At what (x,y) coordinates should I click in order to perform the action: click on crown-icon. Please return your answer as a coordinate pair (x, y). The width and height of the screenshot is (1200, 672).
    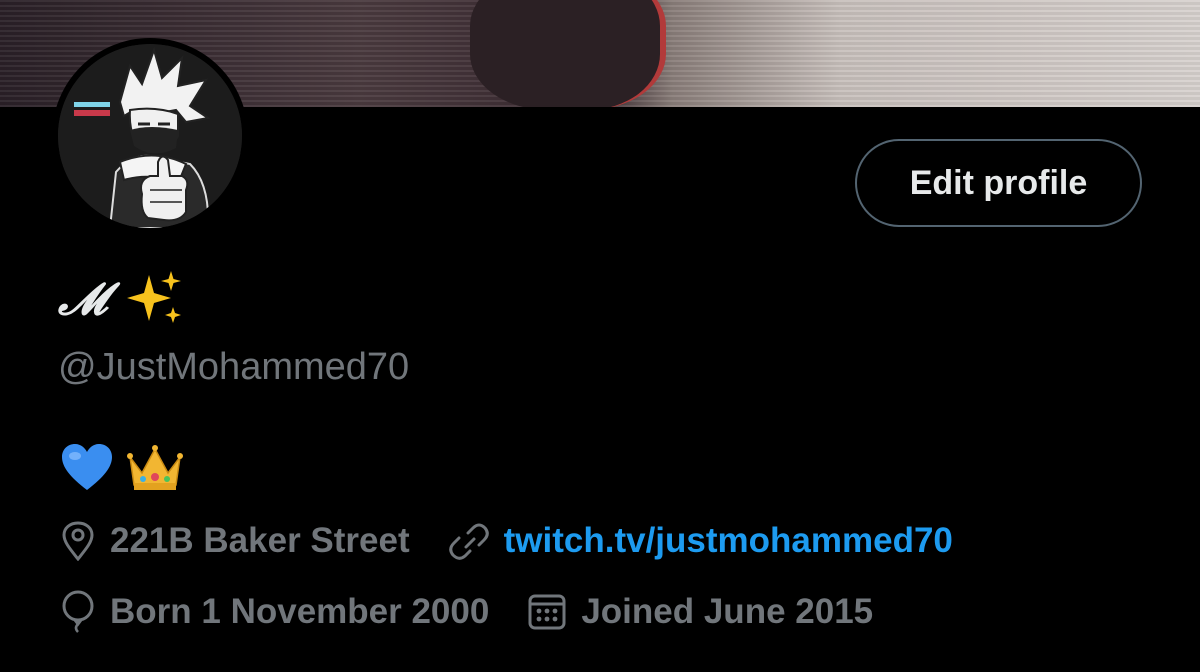
    Looking at the image, I should click on (155, 468).